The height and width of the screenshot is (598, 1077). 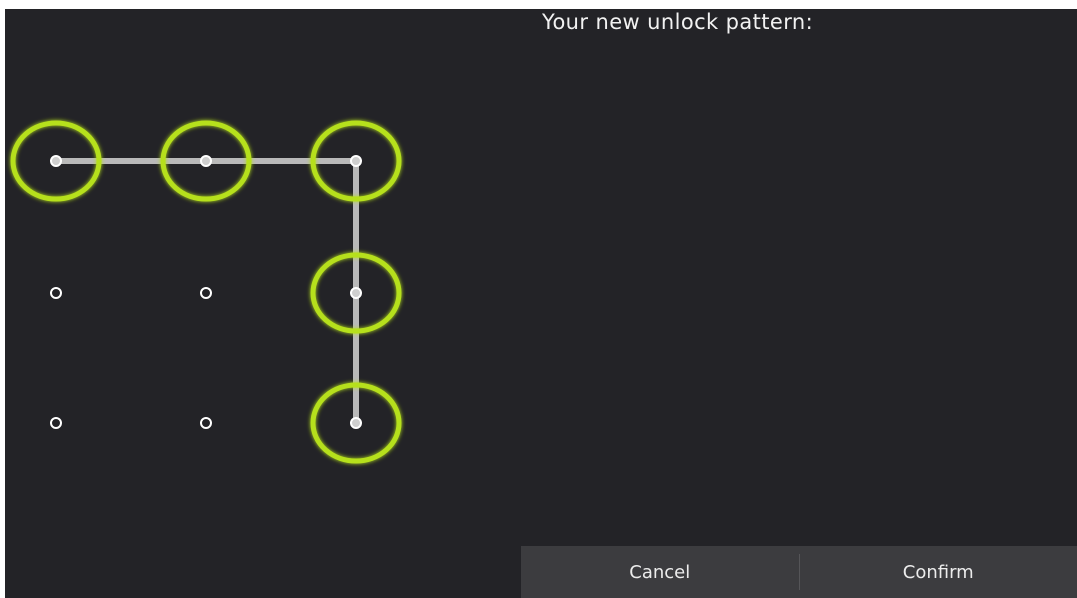 I want to click on action-bar: Cancel Confirm, so click(x=799, y=572).